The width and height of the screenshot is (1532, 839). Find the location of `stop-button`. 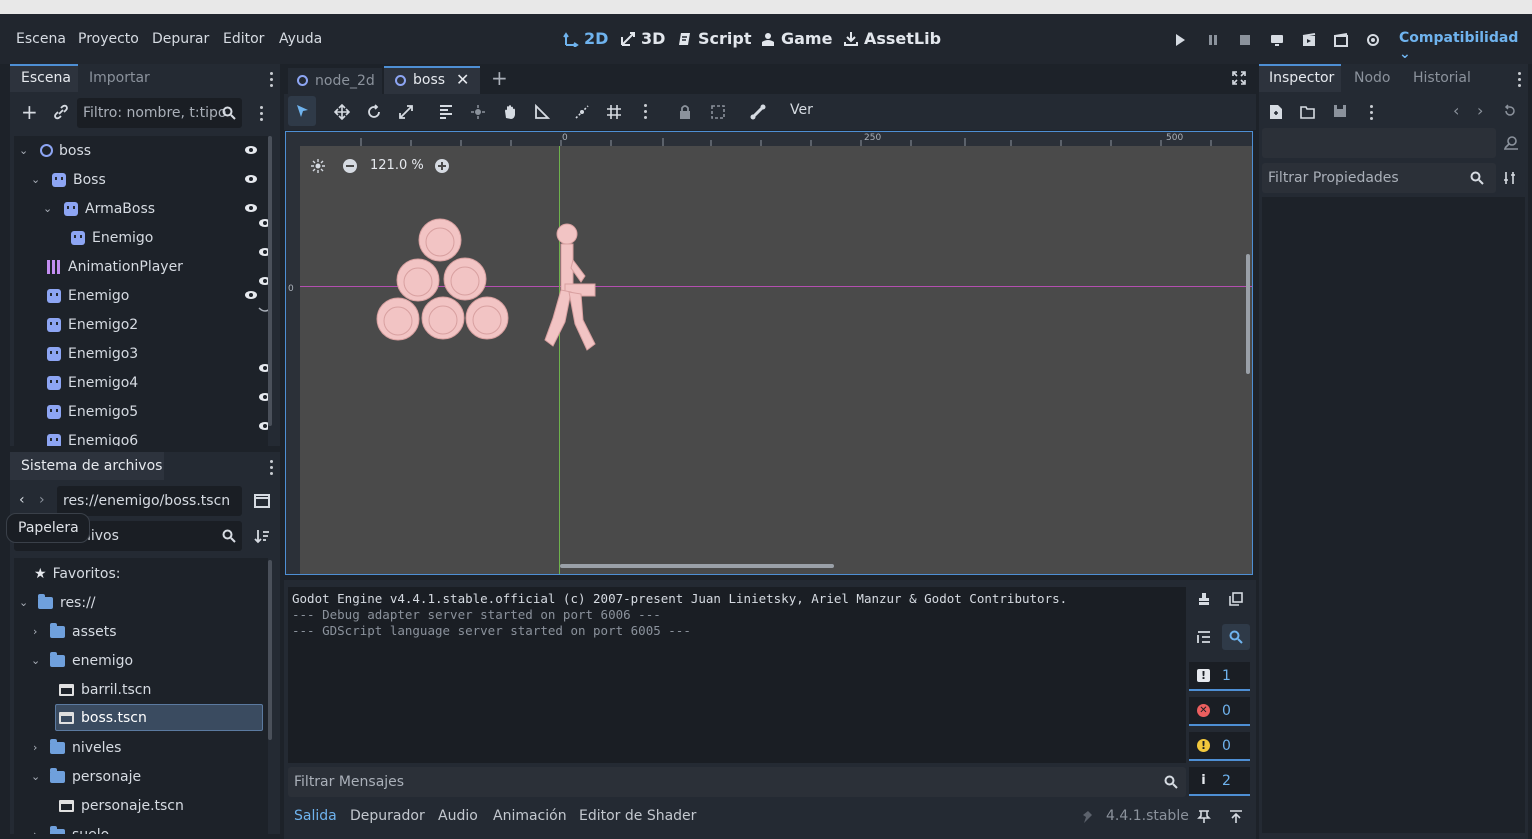

stop-button is located at coordinates (1245, 40).